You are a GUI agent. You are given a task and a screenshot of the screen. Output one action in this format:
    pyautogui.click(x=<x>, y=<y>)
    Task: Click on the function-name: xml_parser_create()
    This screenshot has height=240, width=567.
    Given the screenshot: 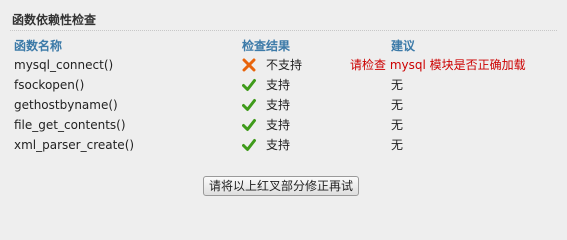 What is the action you would take?
    pyautogui.click(x=74, y=145)
    